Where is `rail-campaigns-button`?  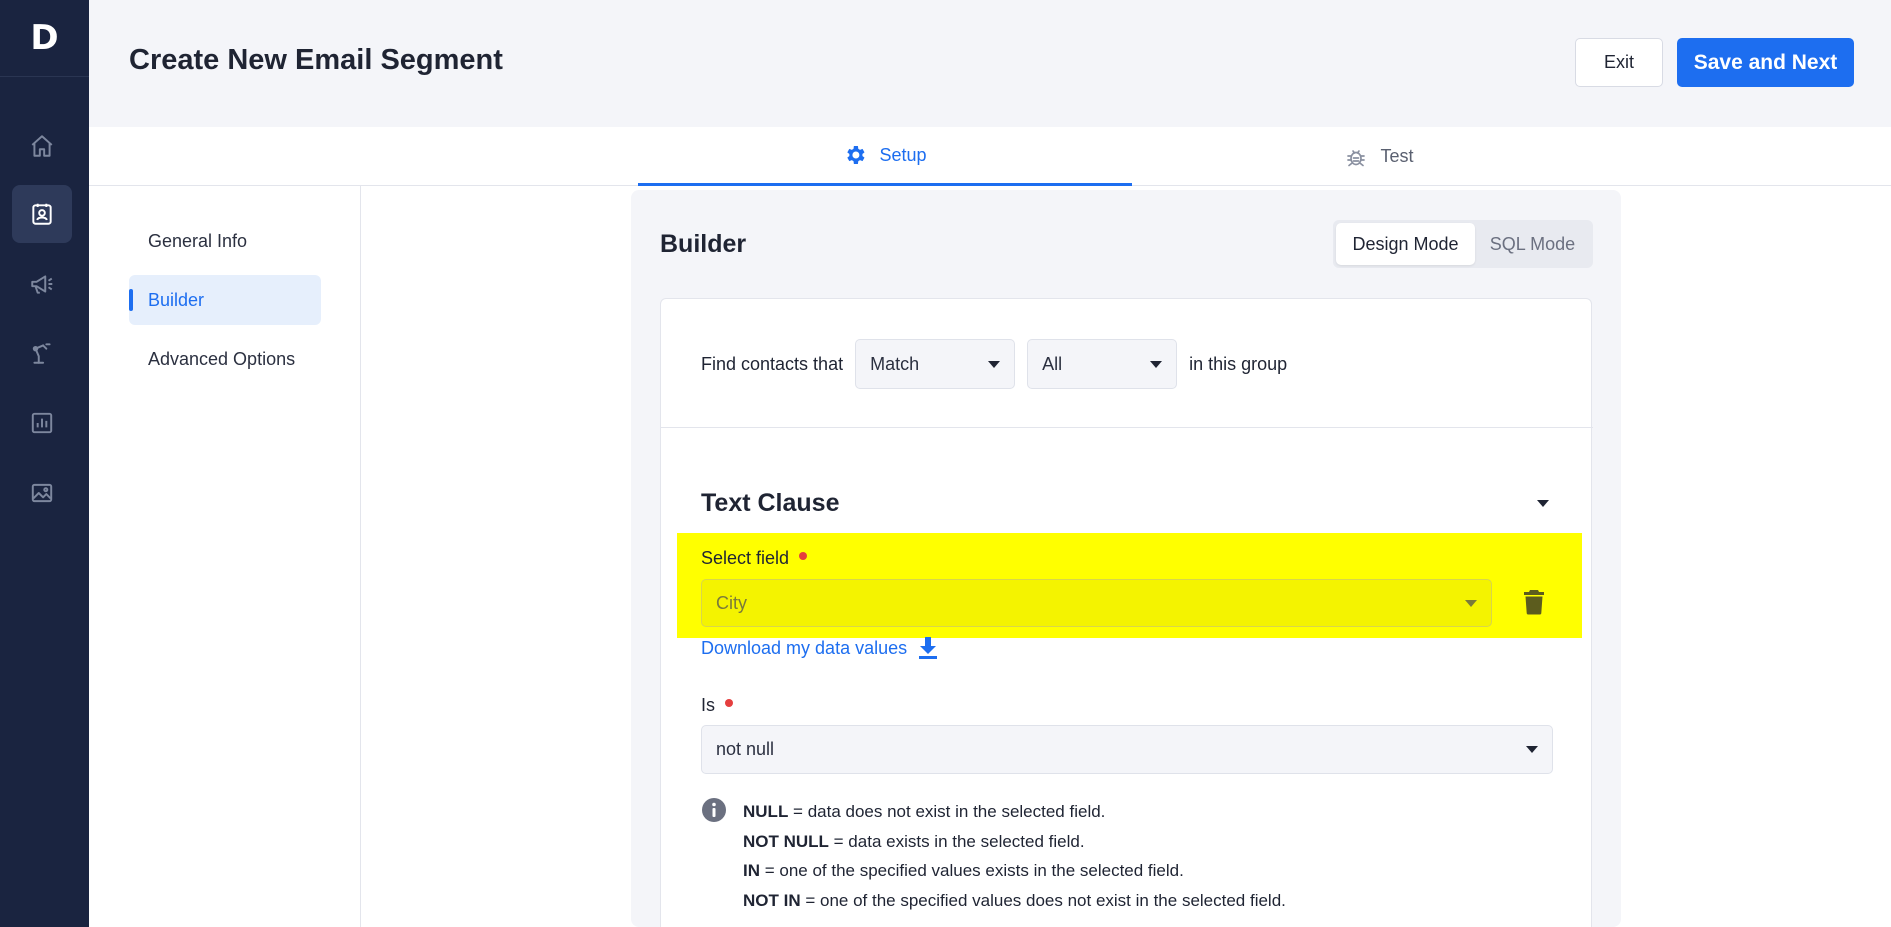 rail-campaigns-button is located at coordinates (42, 284).